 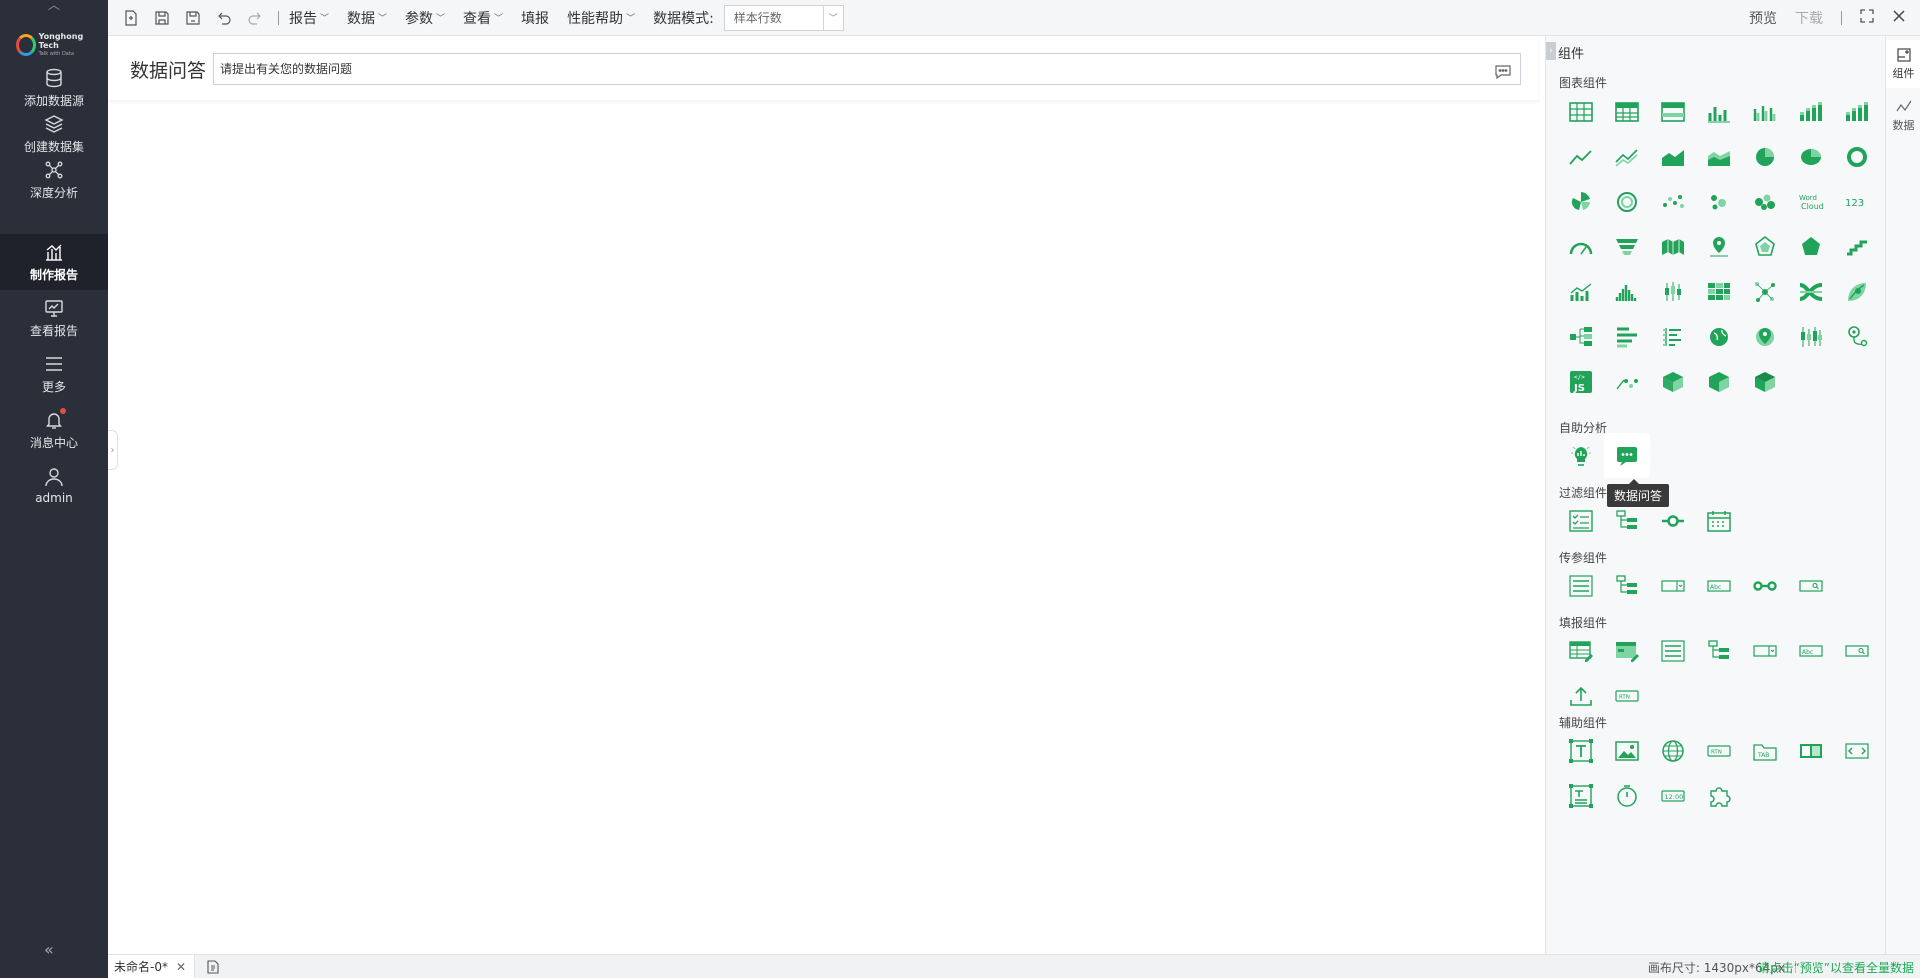 What do you see at coordinates (213, 967) in the screenshot?
I see `add-document-icon` at bounding box center [213, 967].